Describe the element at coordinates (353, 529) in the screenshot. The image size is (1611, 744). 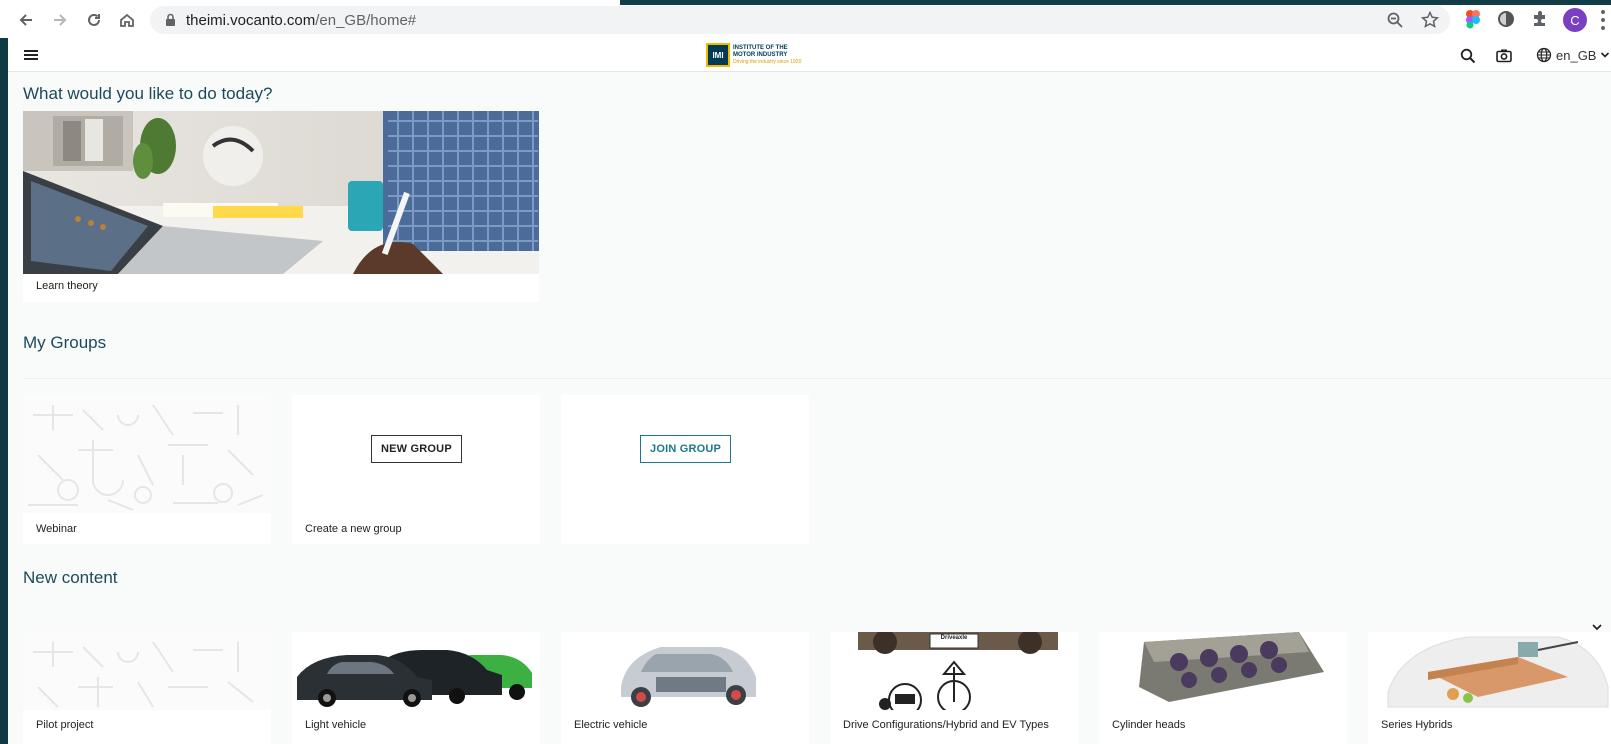
I see `new-group-label: Create a new group` at that location.